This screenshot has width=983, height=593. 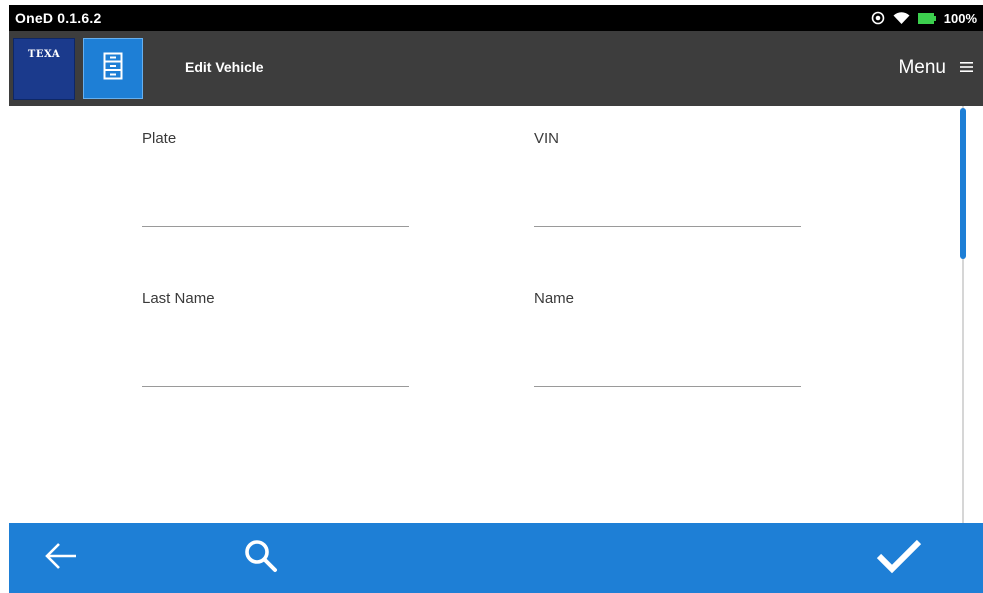 I want to click on last-name-label: Last Name, so click(x=178, y=298).